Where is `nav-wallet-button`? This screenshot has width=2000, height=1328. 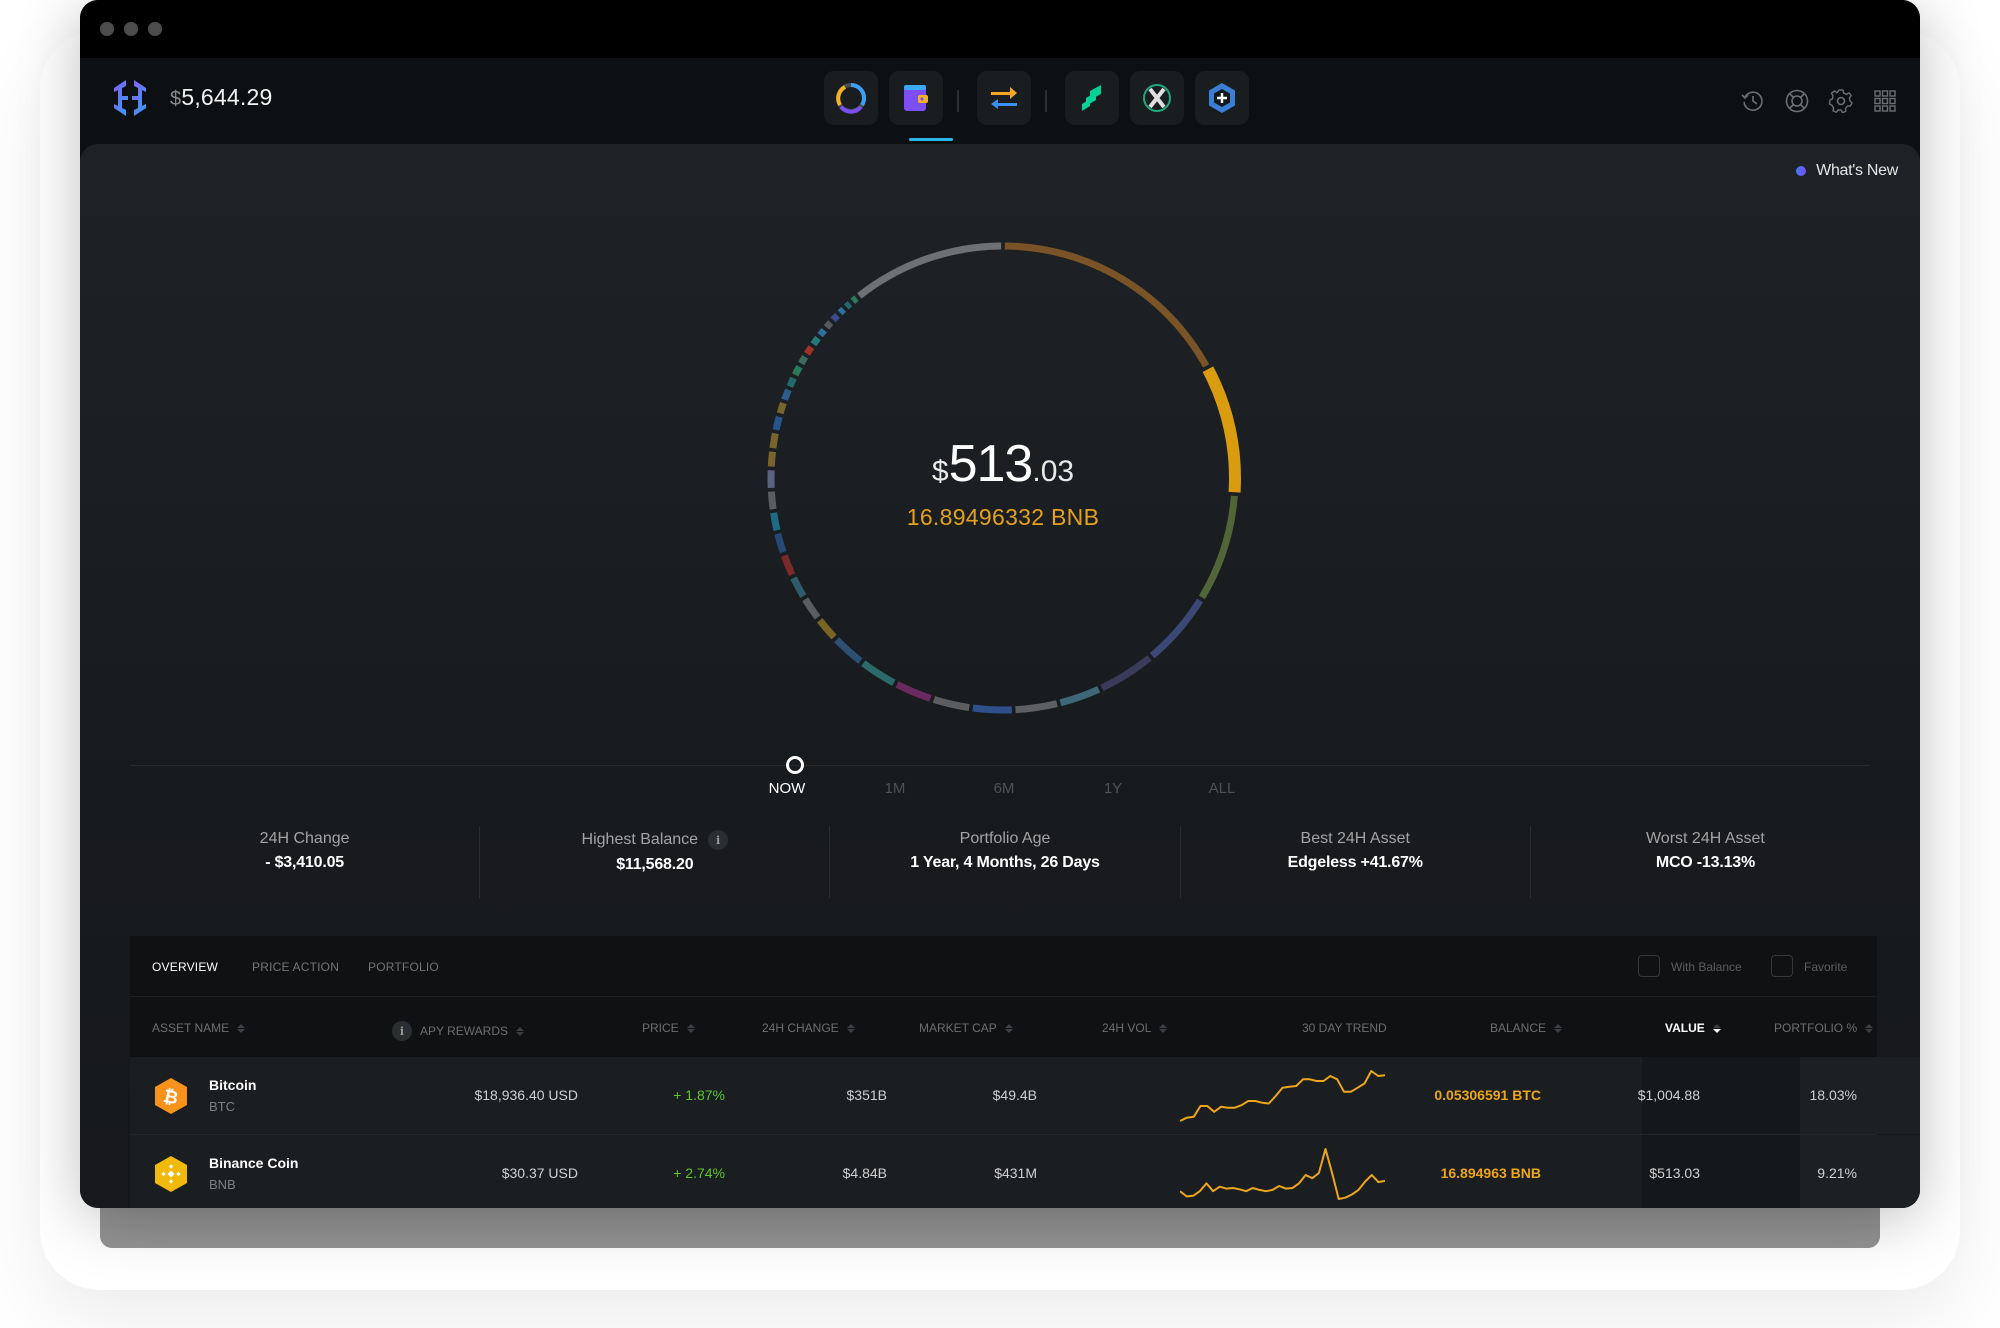
nav-wallet-button is located at coordinates (916, 98).